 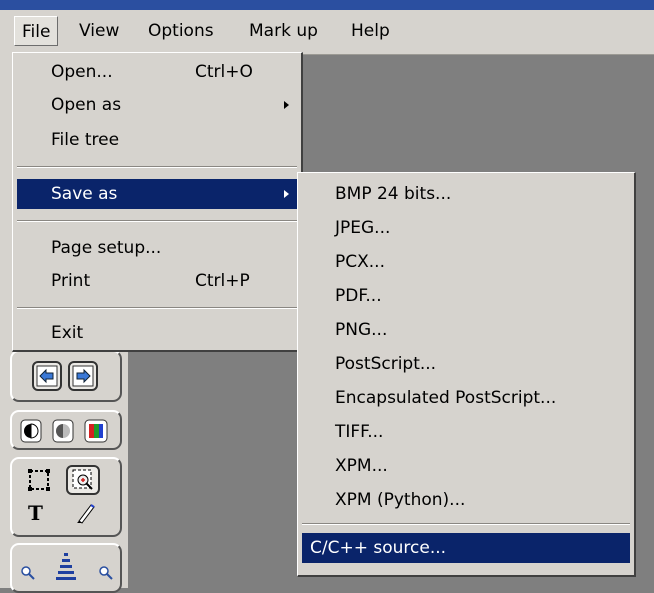 I want to click on menu-options: Options, so click(x=181, y=31).